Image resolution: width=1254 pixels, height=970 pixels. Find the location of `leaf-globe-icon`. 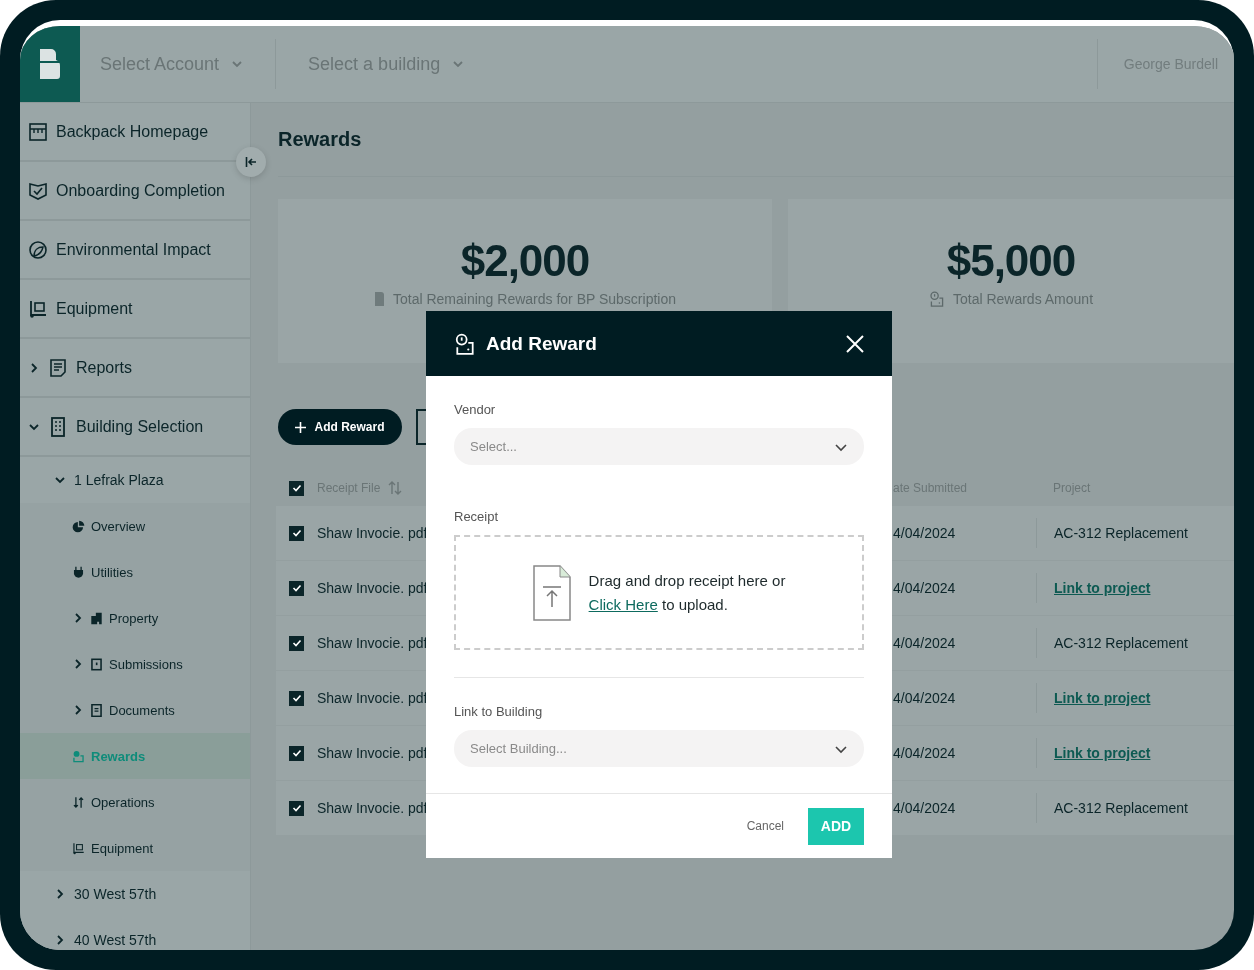

leaf-globe-icon is located at coordinates (38, 249).